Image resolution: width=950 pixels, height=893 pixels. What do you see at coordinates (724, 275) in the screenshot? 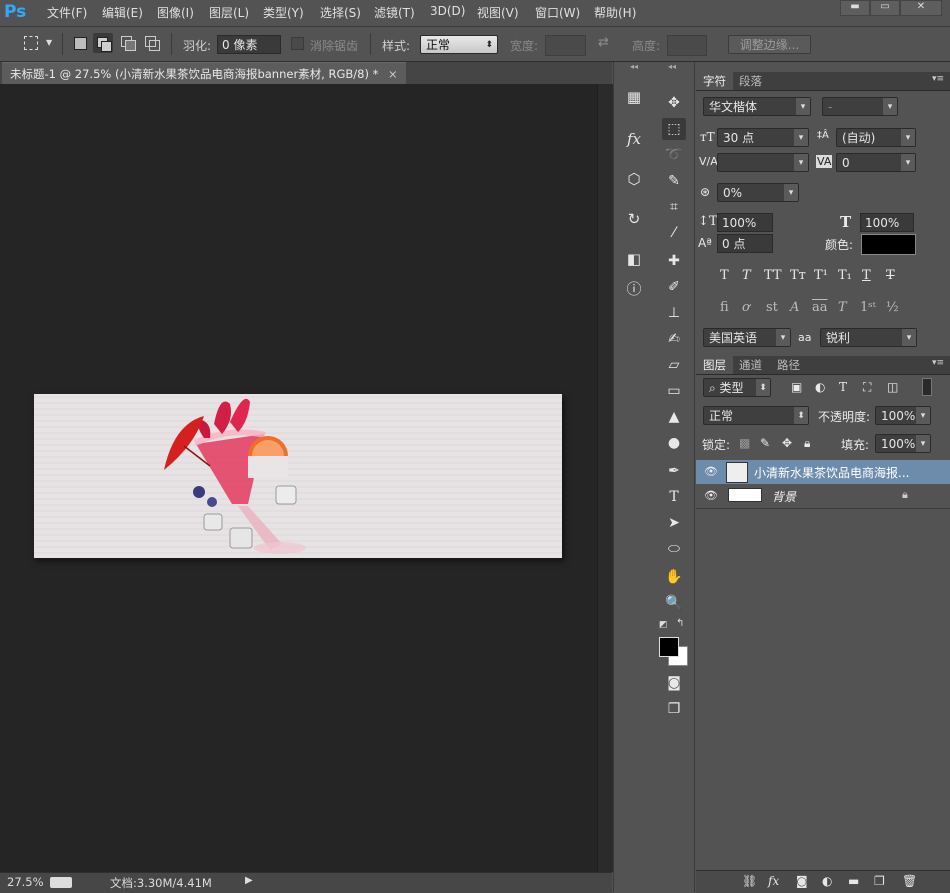
I see `faux-bold-icon: T` at bounding box center [724, 275].